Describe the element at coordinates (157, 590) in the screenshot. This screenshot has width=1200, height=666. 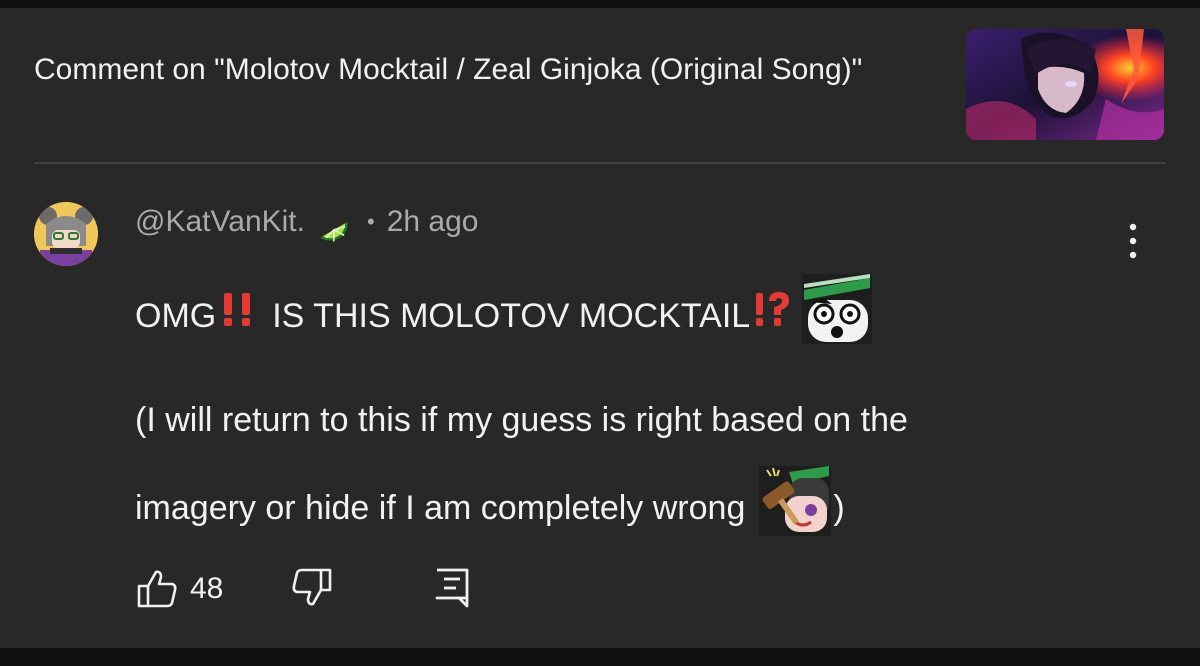
I see `thumbs-up-icon` at that location.